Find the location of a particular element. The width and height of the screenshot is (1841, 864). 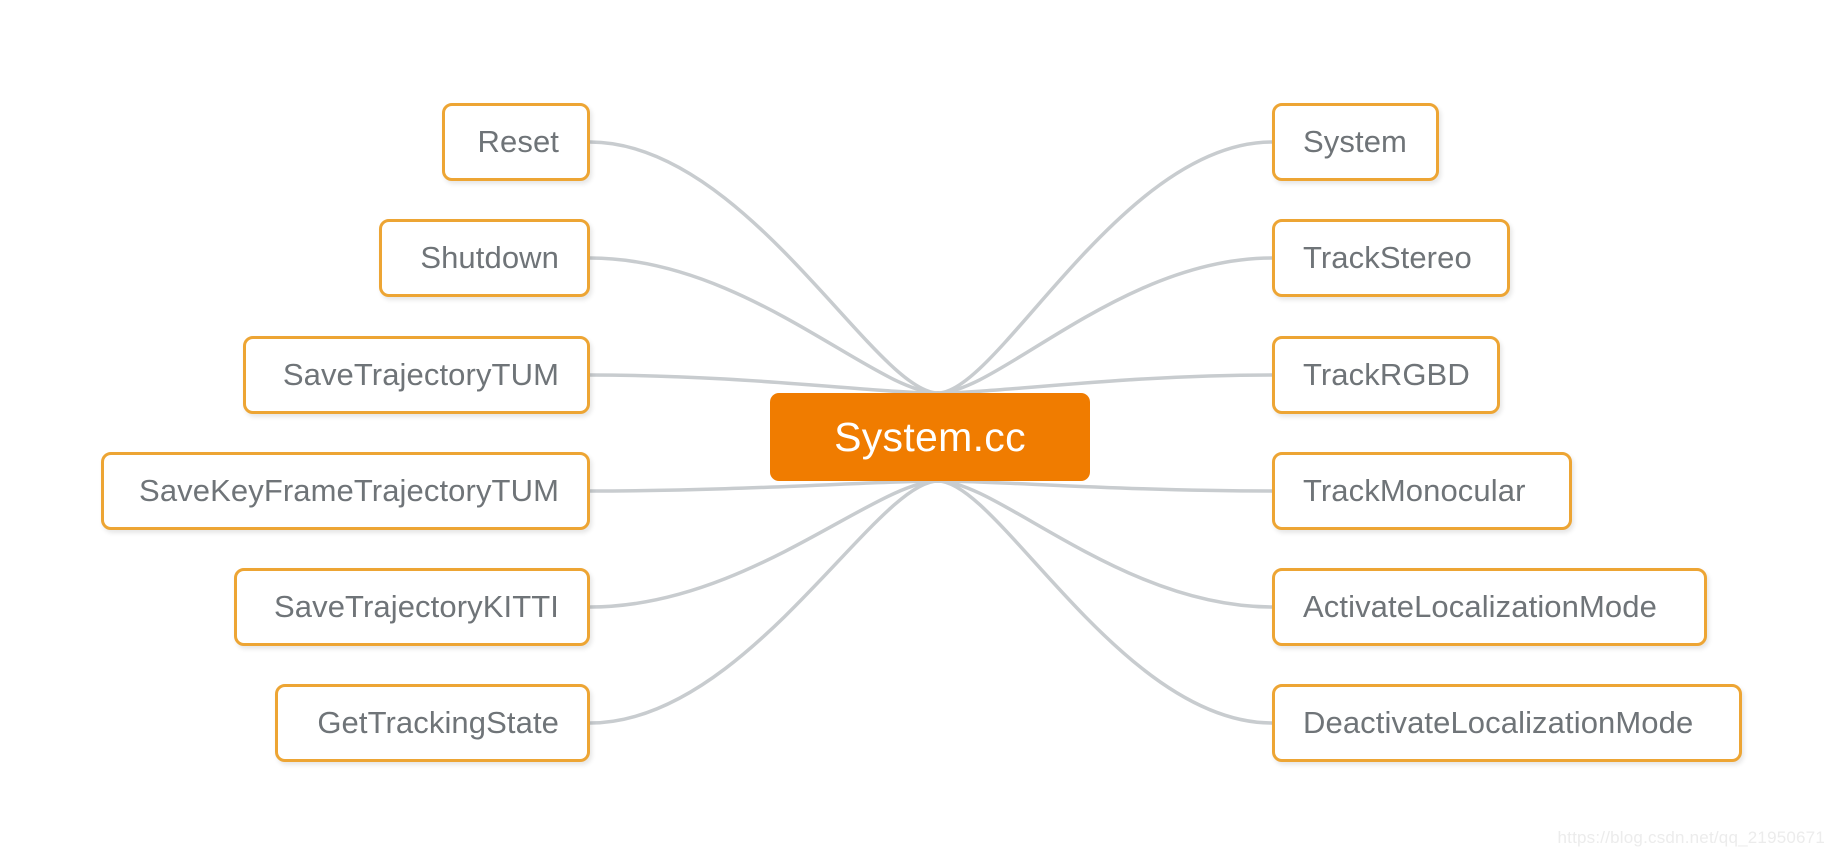

branch-node-shutdown: Shutdown is located at coordinates (484, 258).